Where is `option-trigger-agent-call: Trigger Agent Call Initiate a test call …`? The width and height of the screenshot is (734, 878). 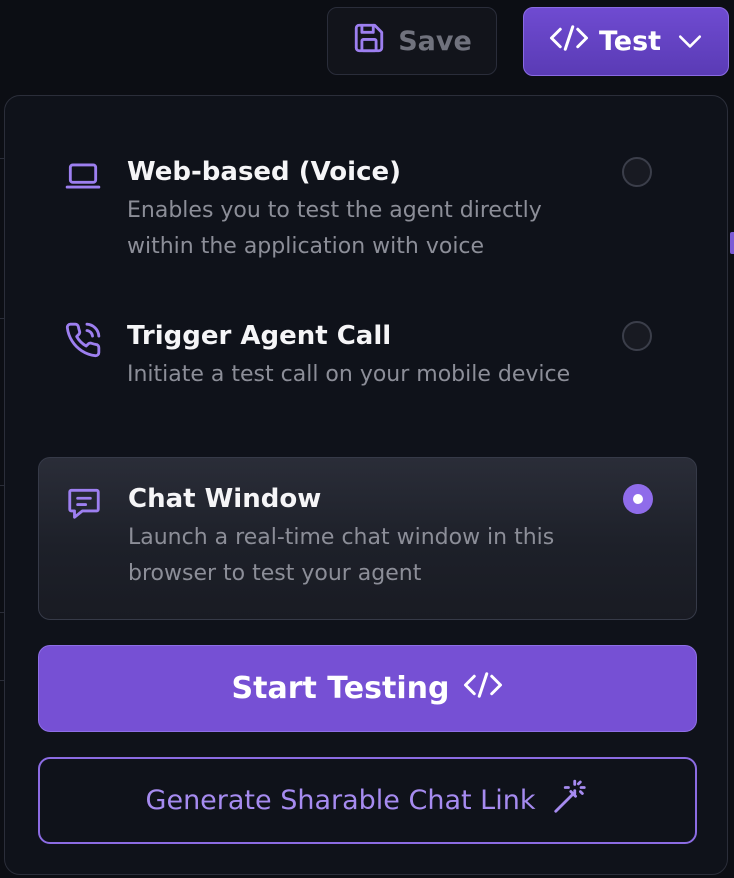 option-trigger-agent-call: Trigger Agent Call Initiate a test call … is located at coordinates (367, 365).